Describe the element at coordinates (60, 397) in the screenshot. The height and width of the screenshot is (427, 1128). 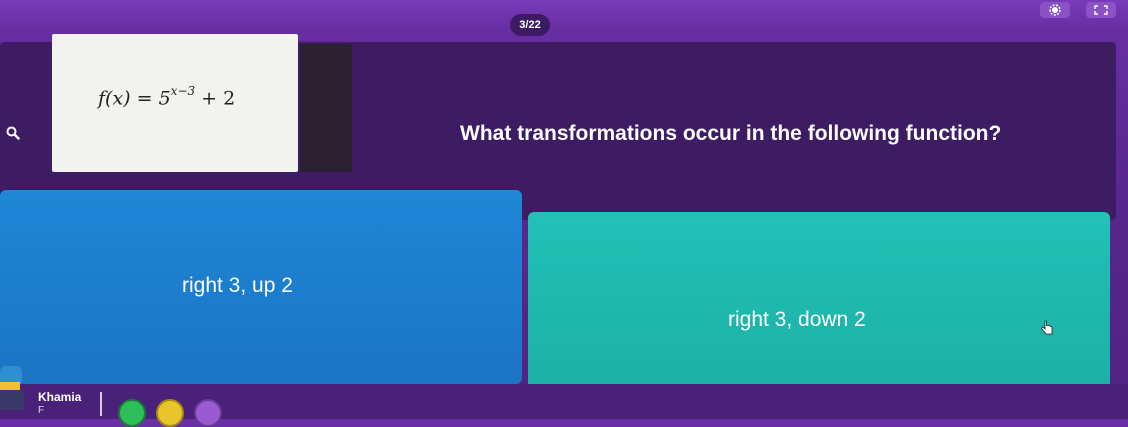
I see `player-name: Khamia` at that location.